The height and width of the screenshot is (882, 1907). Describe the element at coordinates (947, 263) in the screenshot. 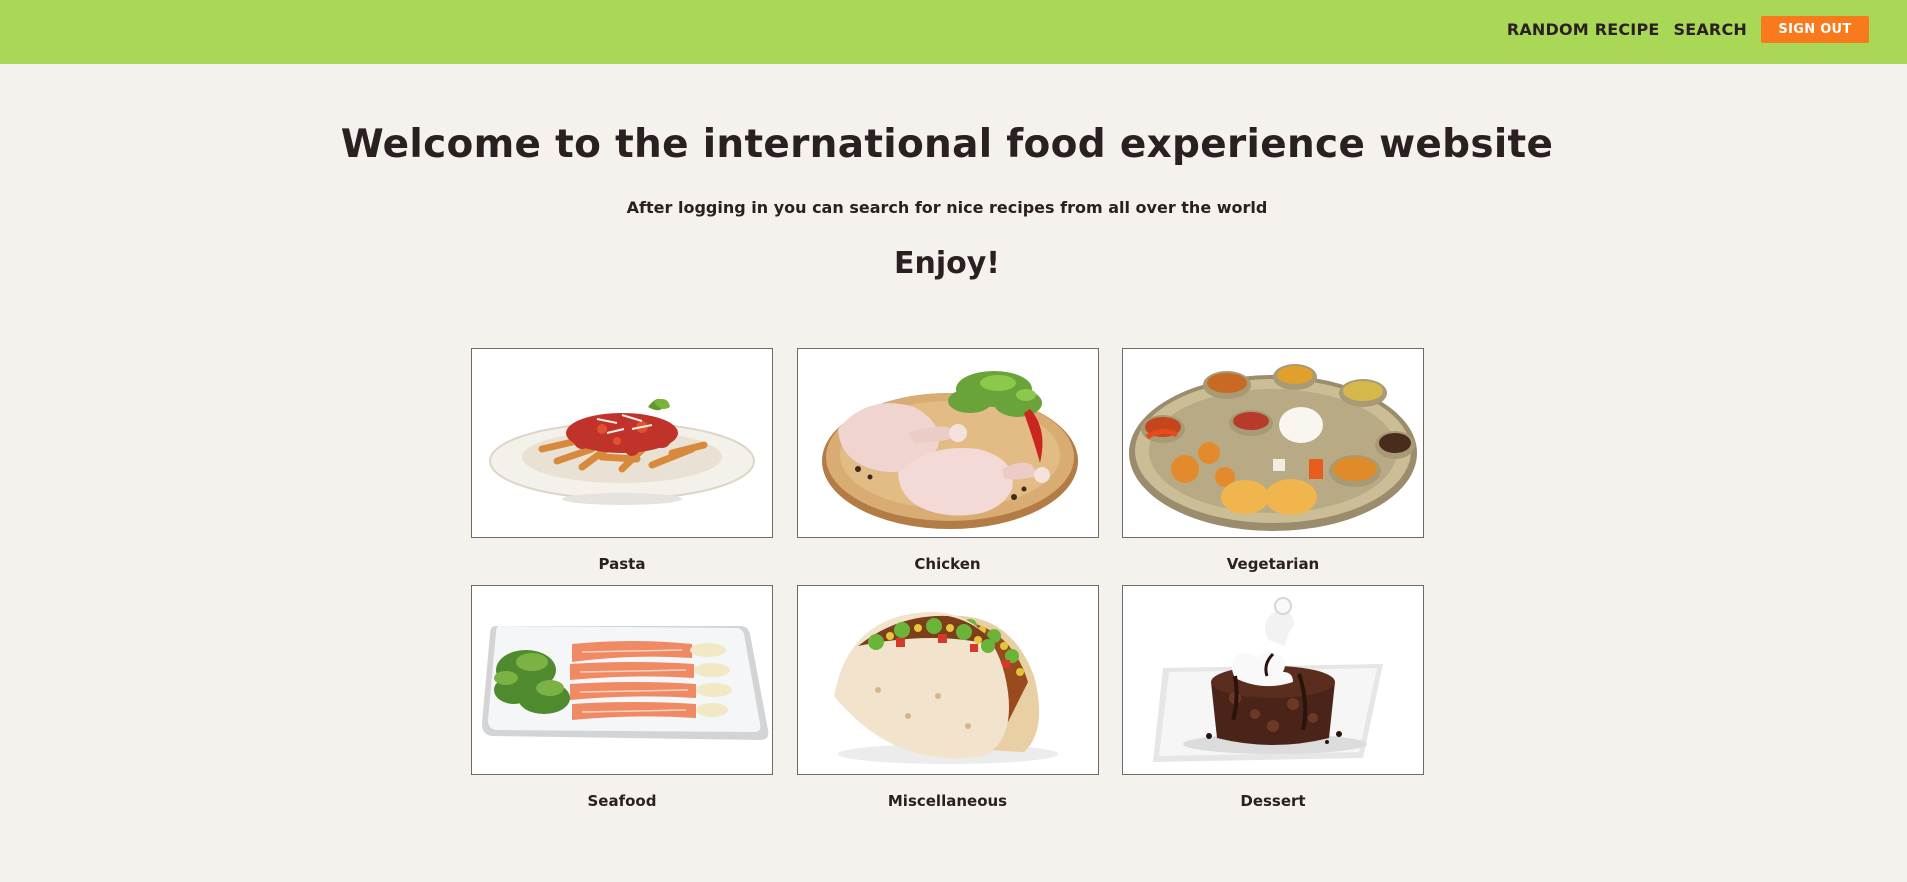

I see `enjoy-heading: Enjoy!` at that location.